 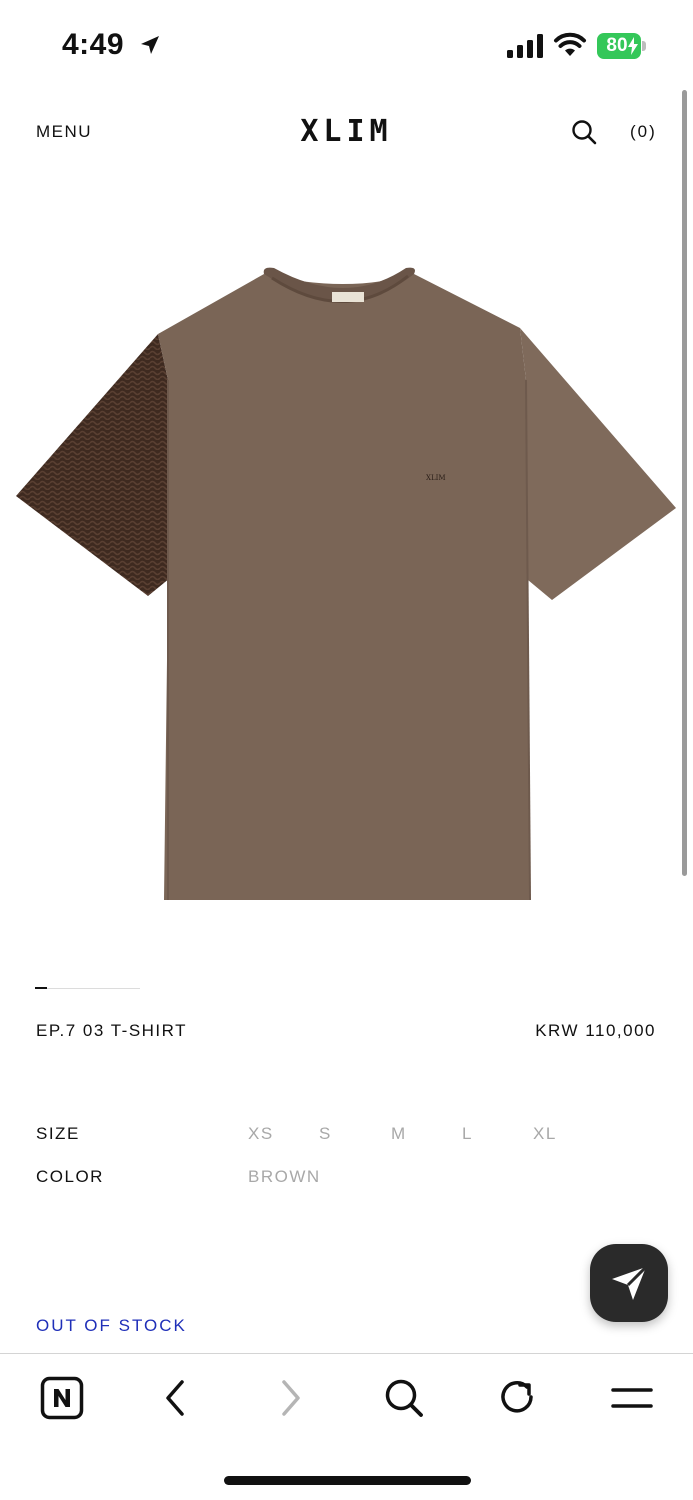 I want to click on color-option-brown: BROWN, so click(x=284, y=1177).